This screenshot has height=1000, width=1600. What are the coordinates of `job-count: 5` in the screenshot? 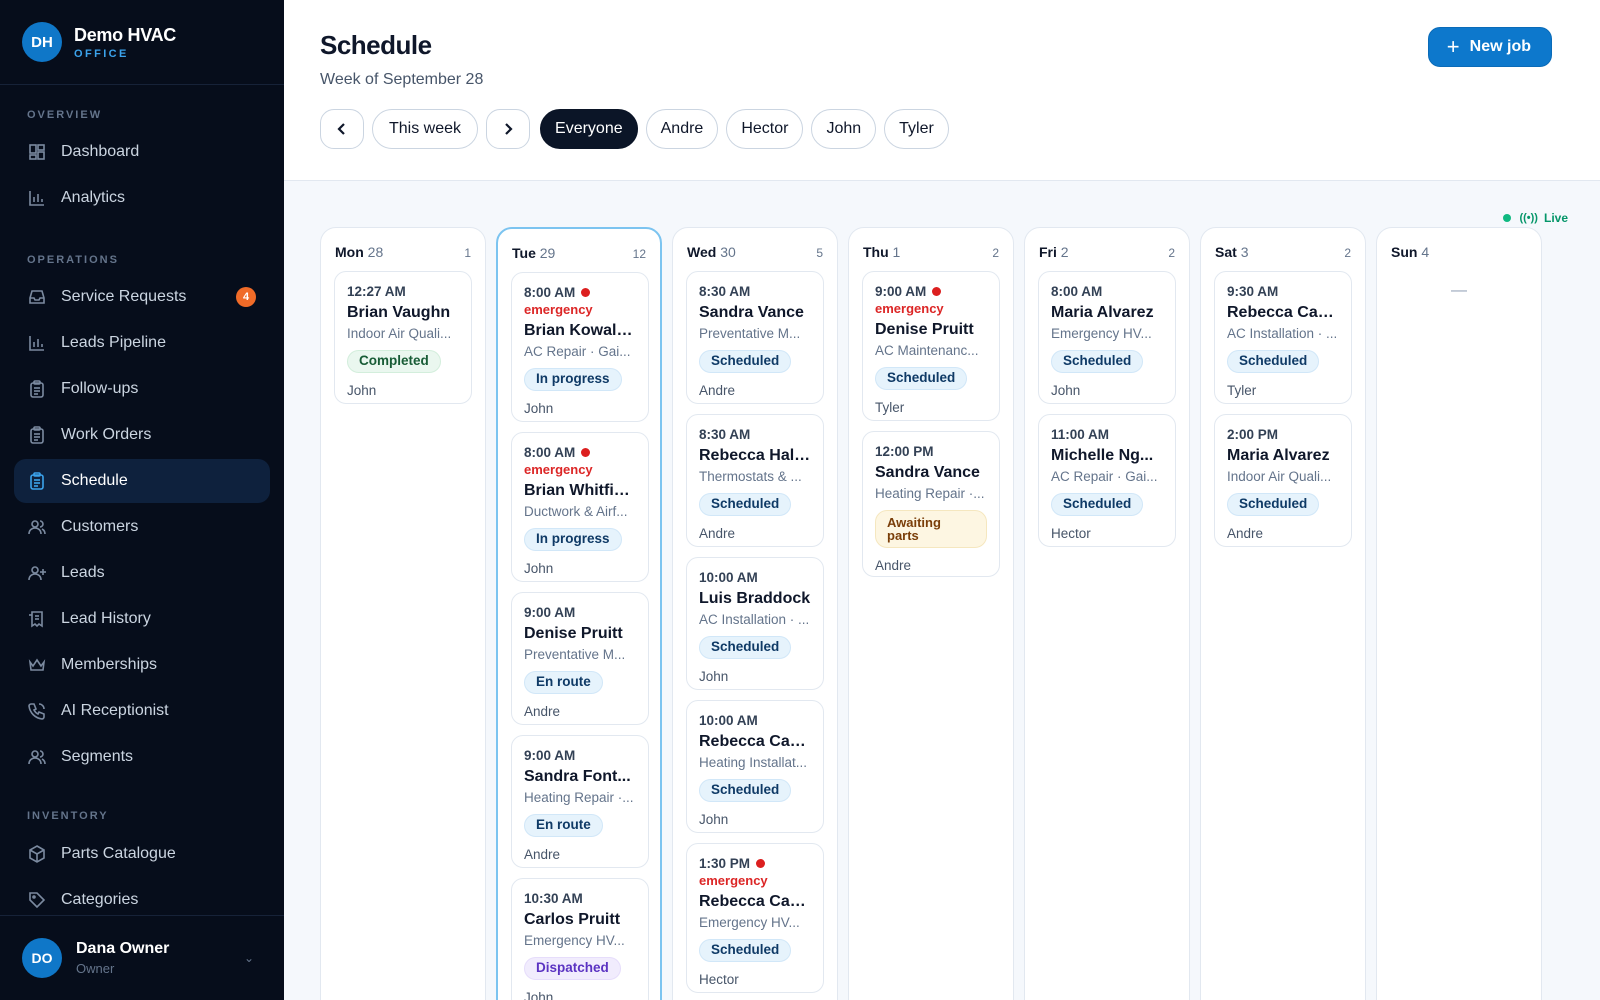 It's located at (819, 253).